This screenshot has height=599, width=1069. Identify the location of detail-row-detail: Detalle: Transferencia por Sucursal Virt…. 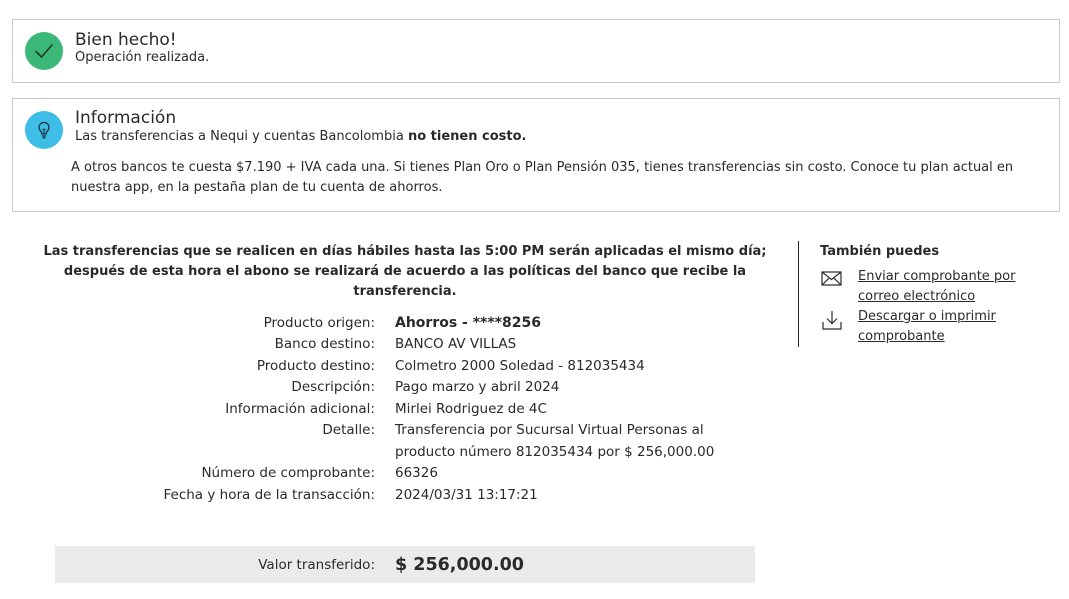
(400, 441).